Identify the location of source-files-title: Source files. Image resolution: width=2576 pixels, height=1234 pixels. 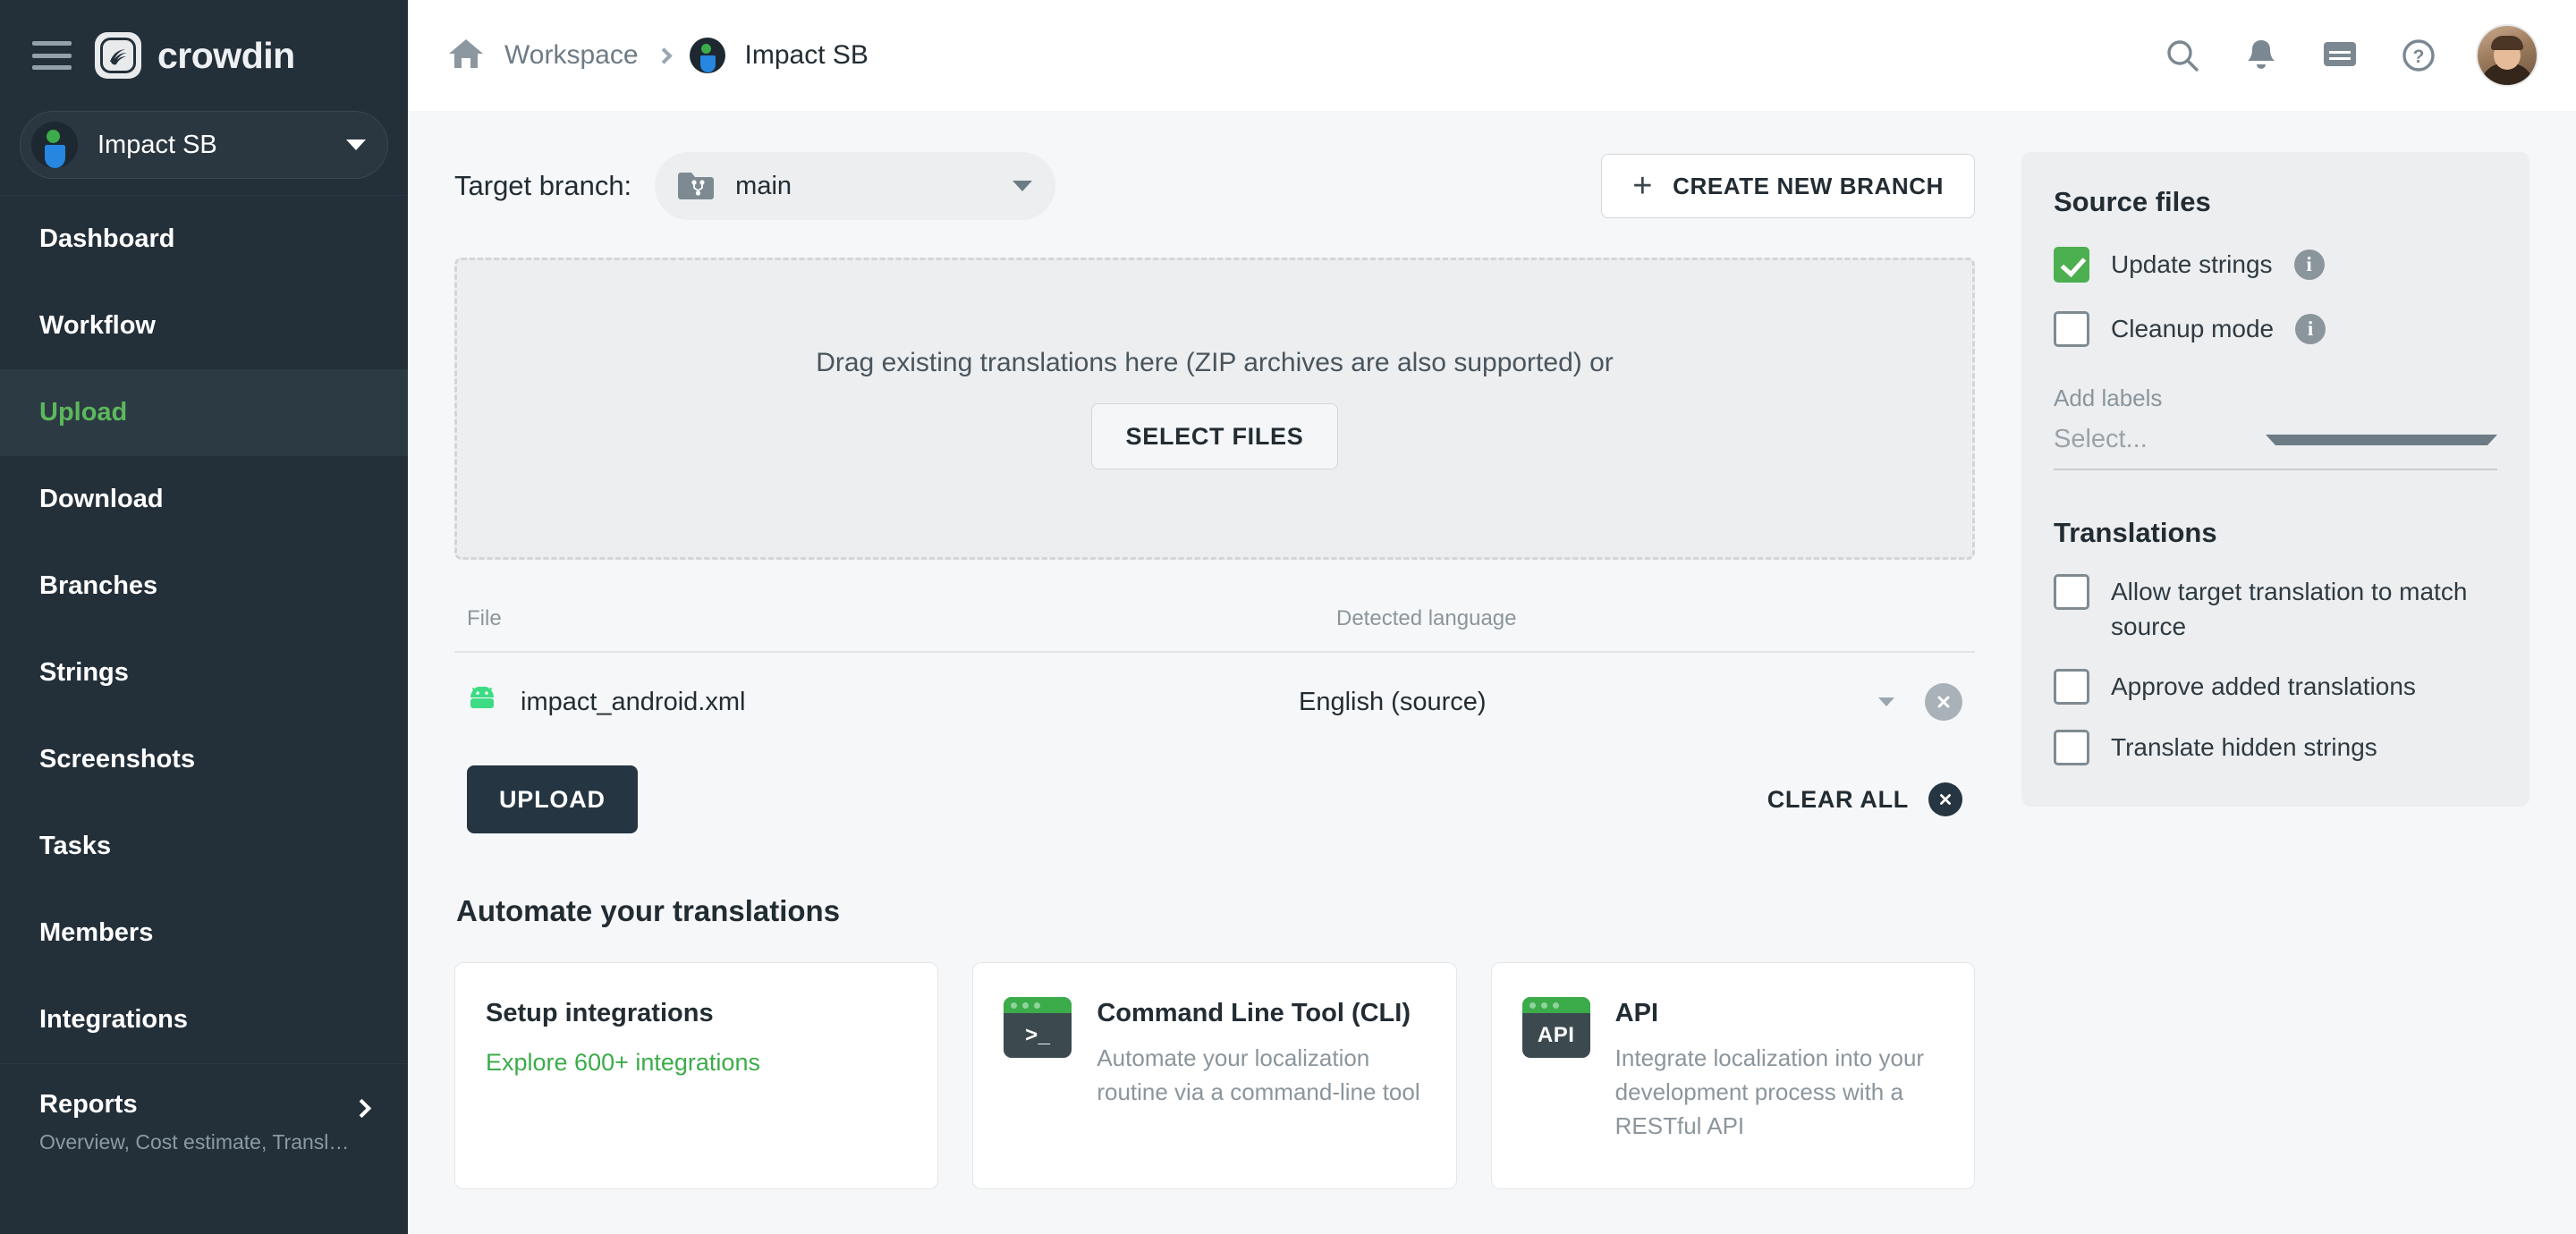
(2132, 201).